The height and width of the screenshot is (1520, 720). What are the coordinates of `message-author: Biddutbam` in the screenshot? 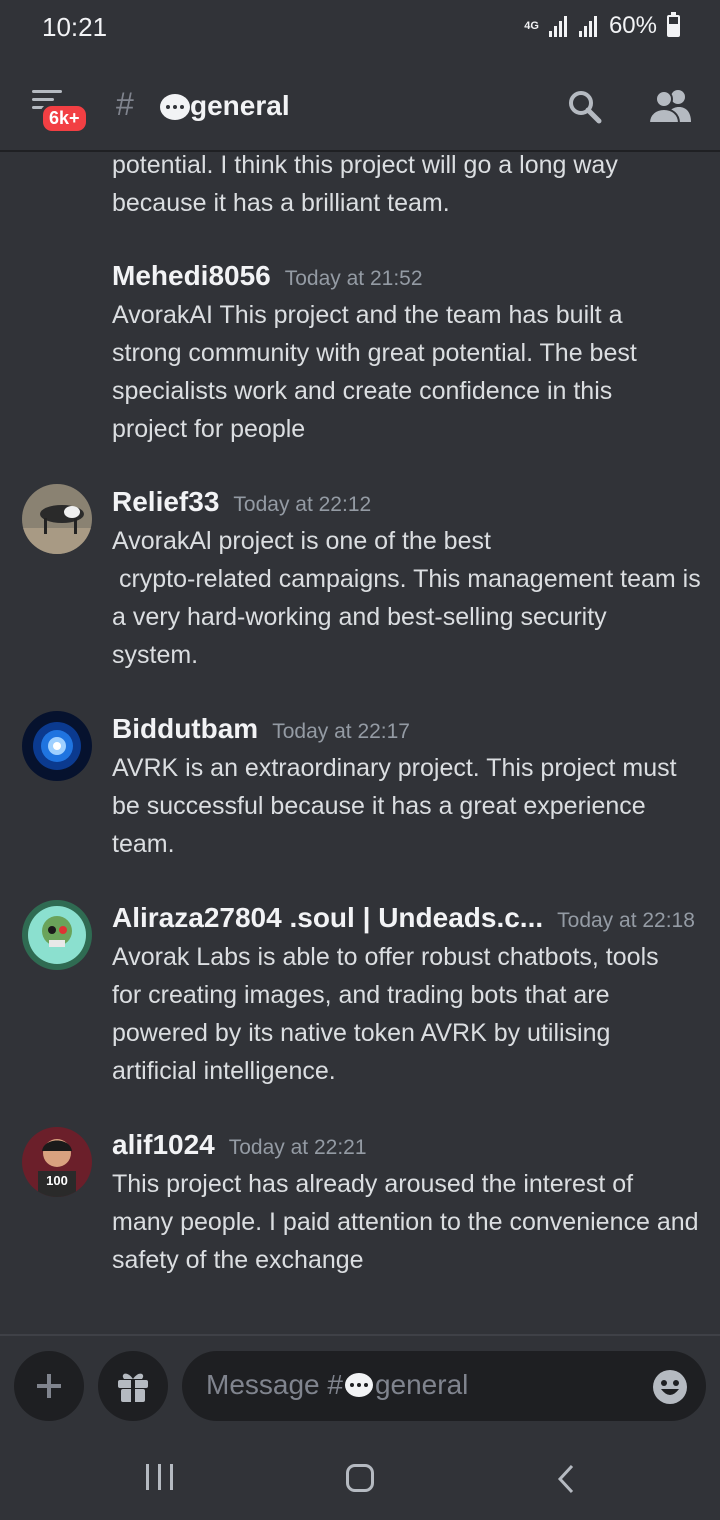 It's located at (185, 728).